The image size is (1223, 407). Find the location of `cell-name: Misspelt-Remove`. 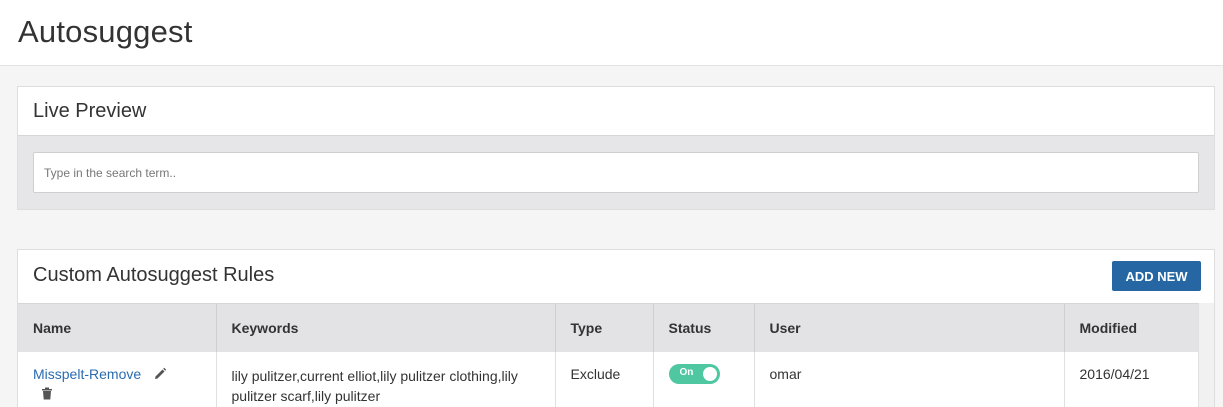

cell-name: Misspelt-Remove is located at coordinates (117, 379).